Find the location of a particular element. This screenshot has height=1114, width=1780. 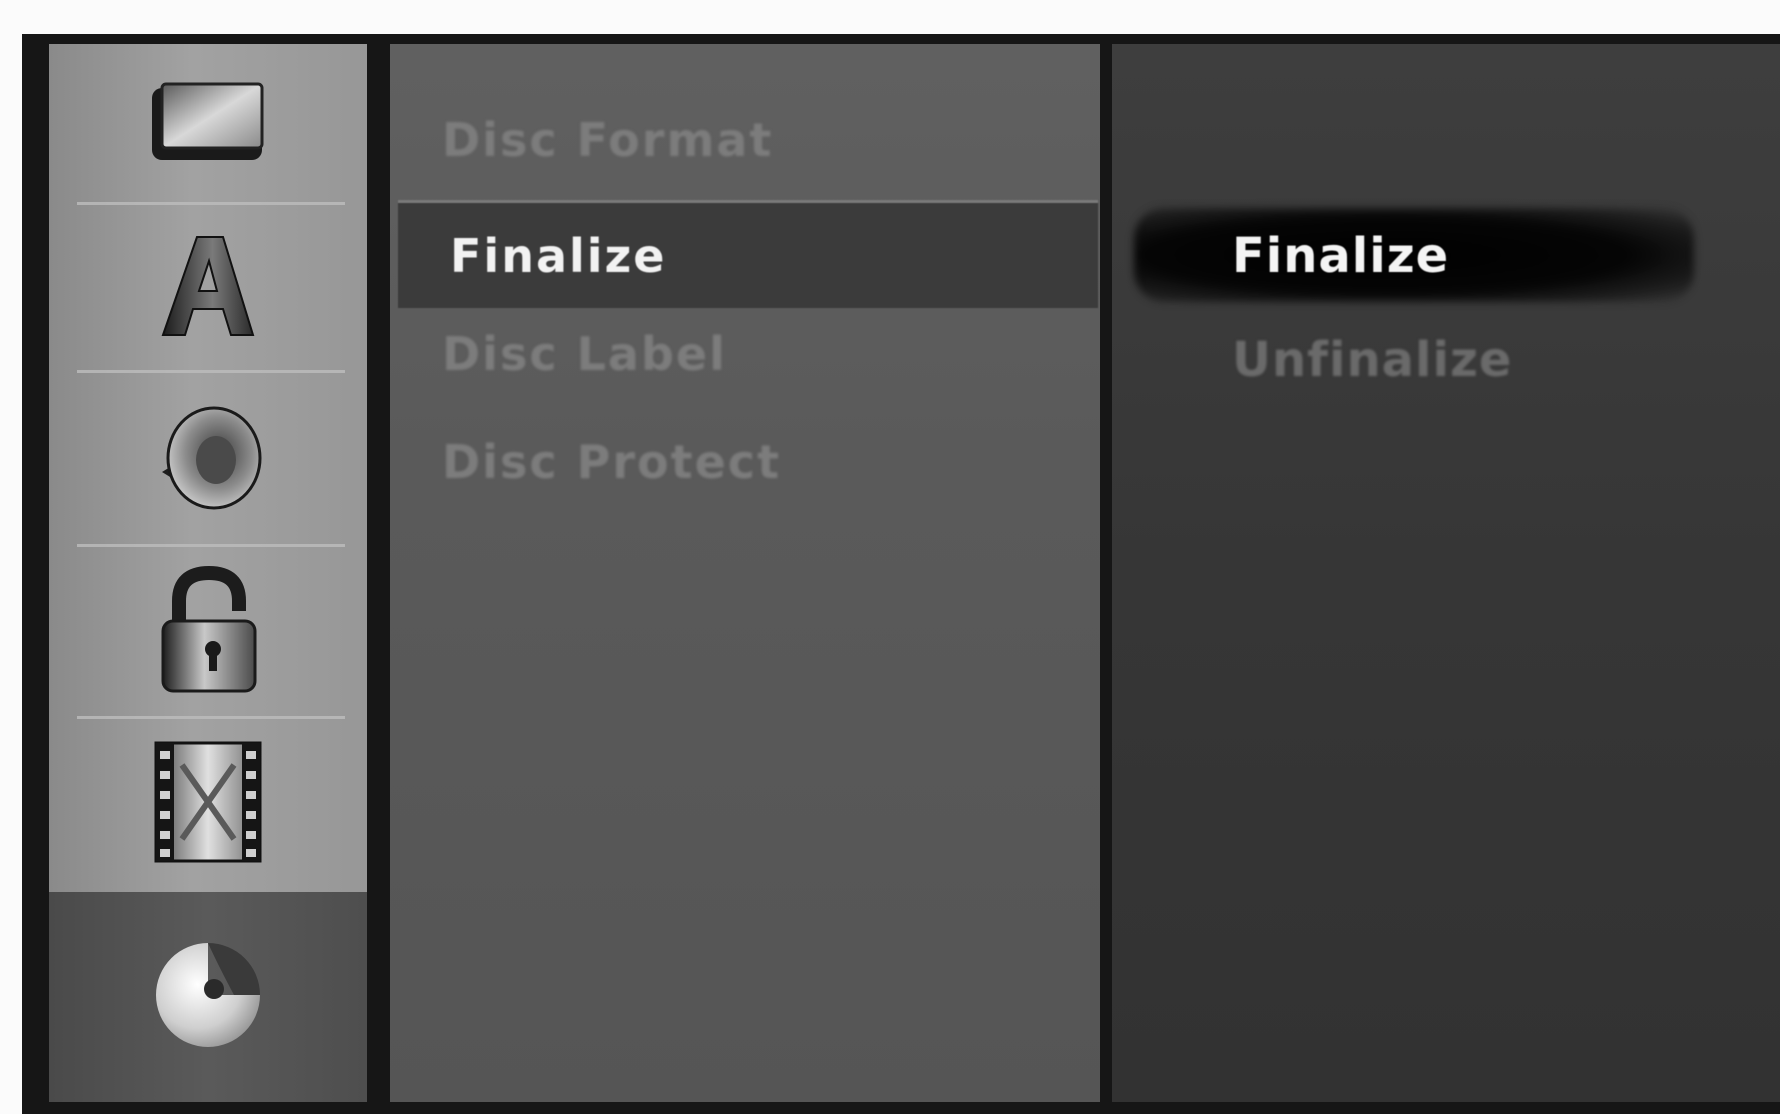

sidebar-item-language is located at coordinates (208, 288).